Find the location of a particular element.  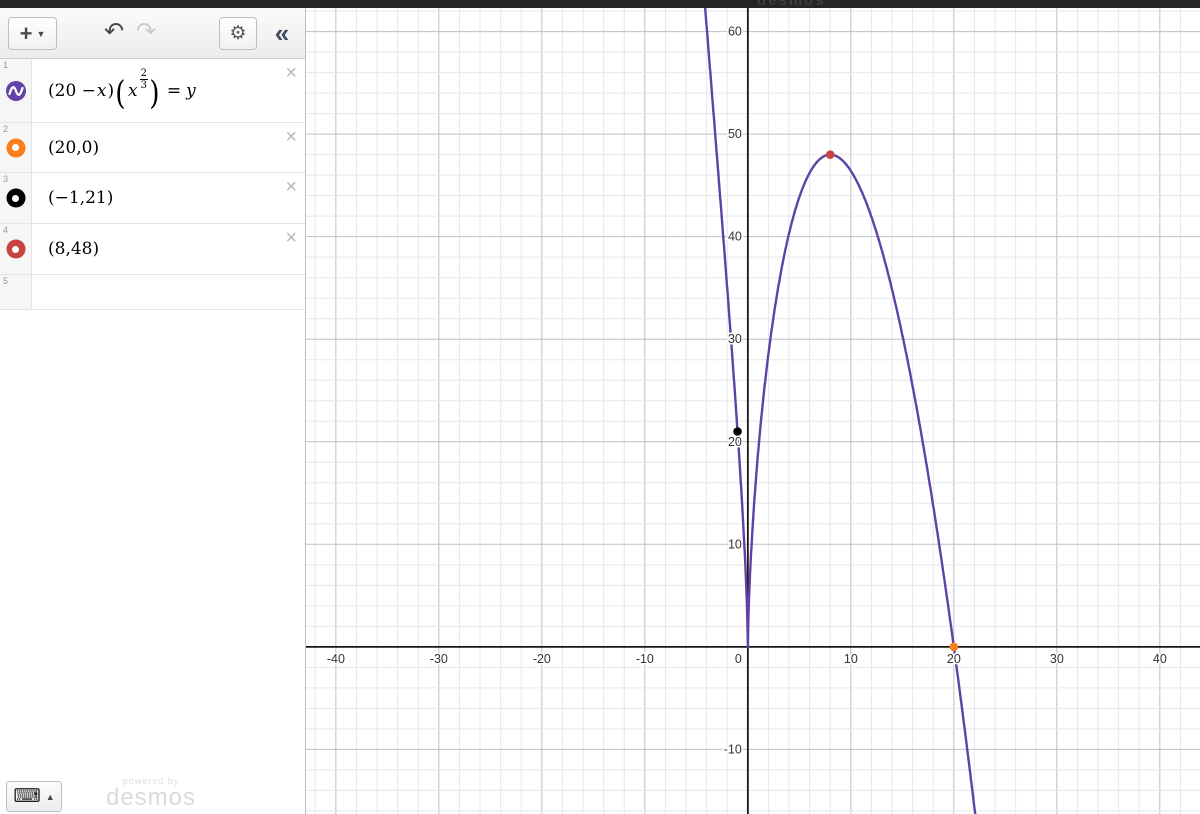

expression-input: (8,48) is located at coordinates (156, 249).